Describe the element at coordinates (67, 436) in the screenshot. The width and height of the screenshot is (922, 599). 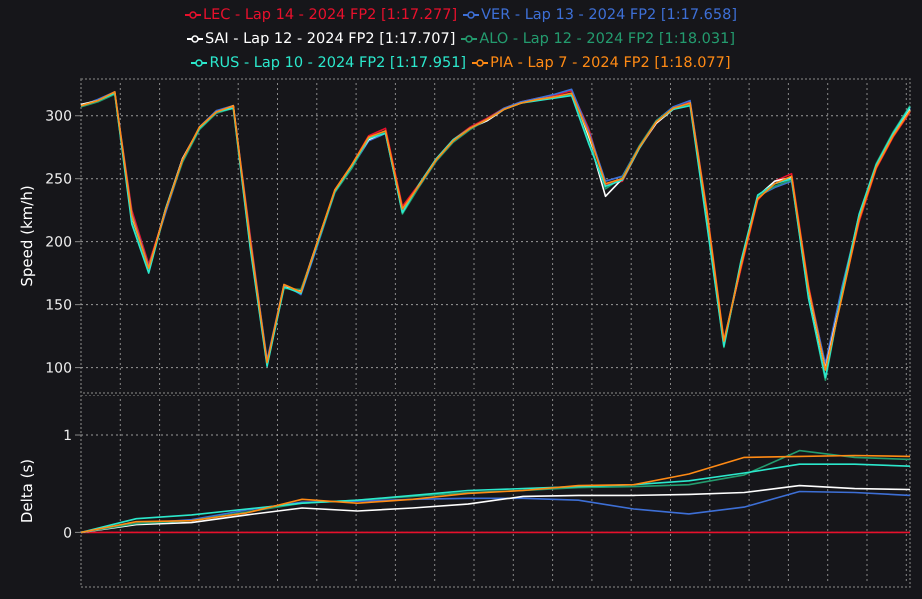
I see `axis-tick-label: 1` at that location.